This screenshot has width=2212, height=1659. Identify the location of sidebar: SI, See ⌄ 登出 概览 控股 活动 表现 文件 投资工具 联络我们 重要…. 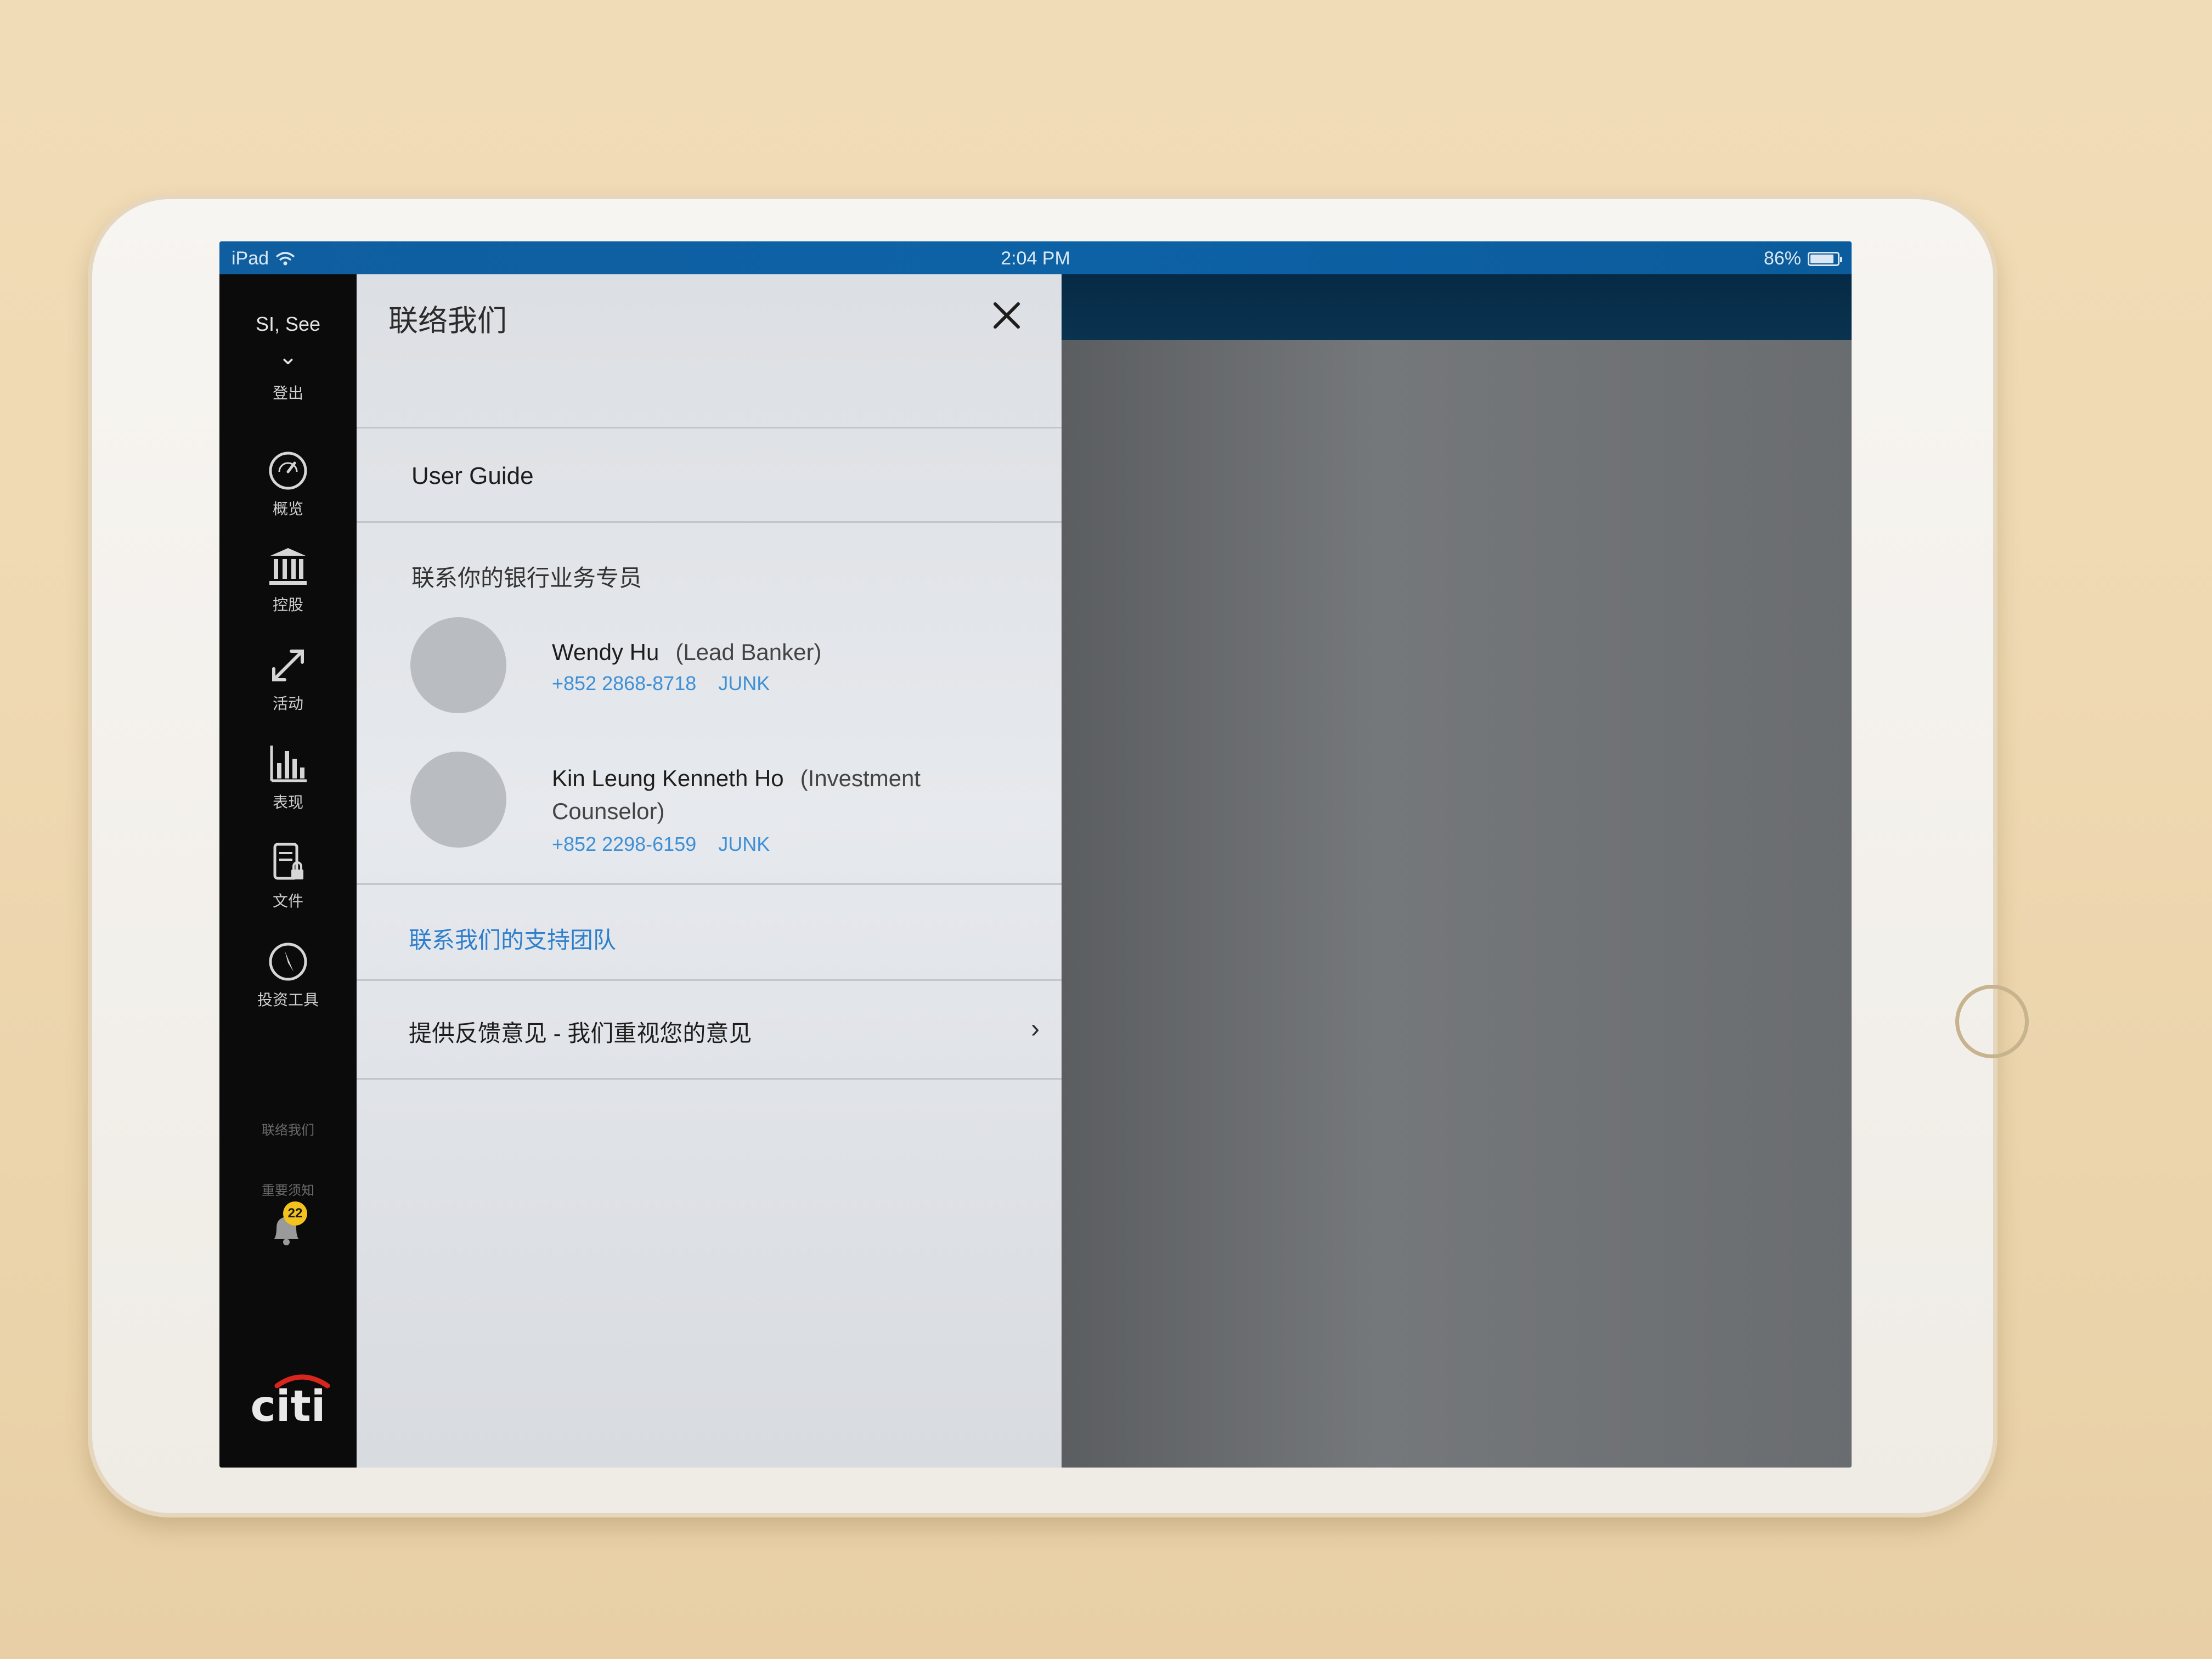
(288, 871).